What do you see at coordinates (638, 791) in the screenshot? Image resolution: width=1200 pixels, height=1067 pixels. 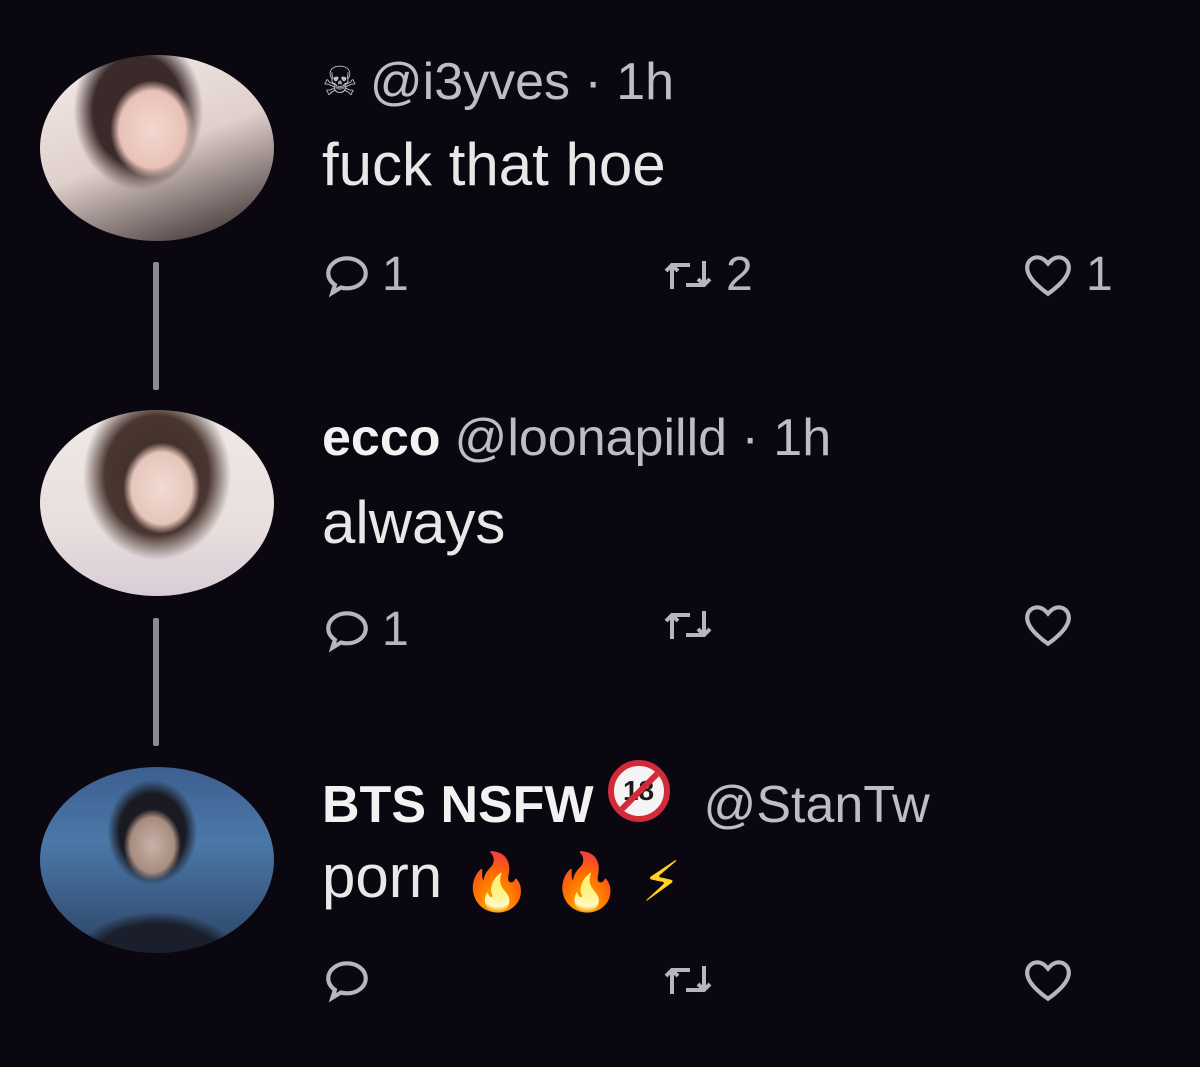 I see `adults-only-badge-icon: 18` at bounding box center [638, 791].